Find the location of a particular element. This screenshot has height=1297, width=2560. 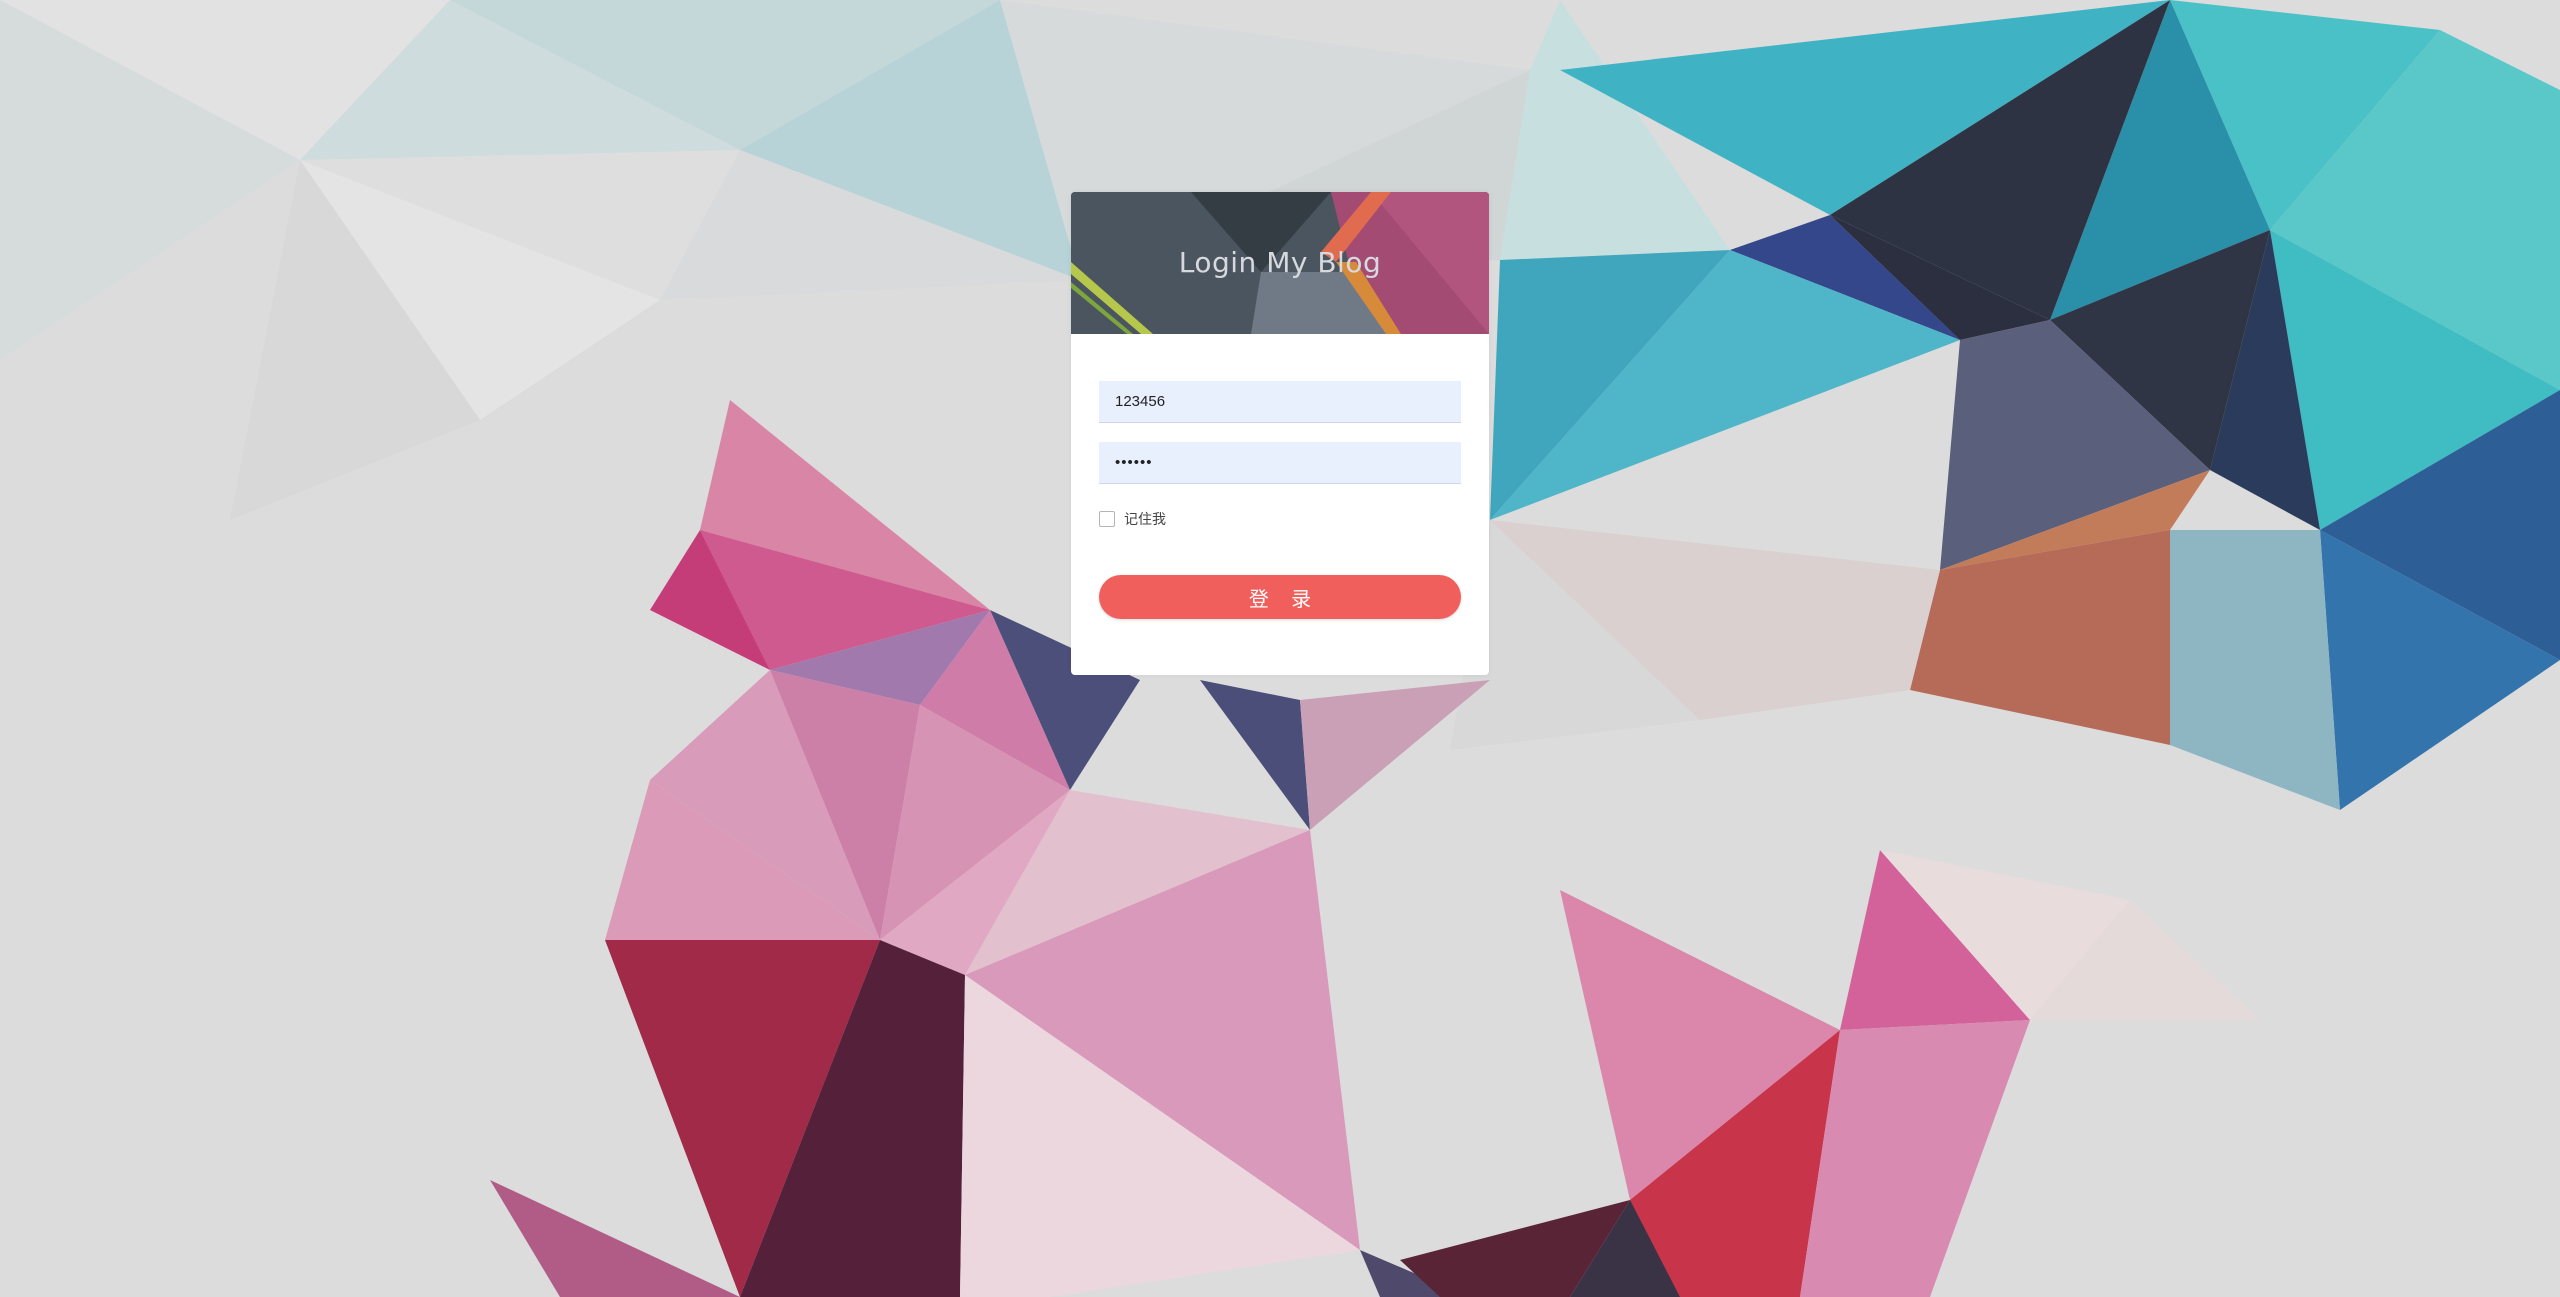

username-input is located at coordinates (1280, 402).